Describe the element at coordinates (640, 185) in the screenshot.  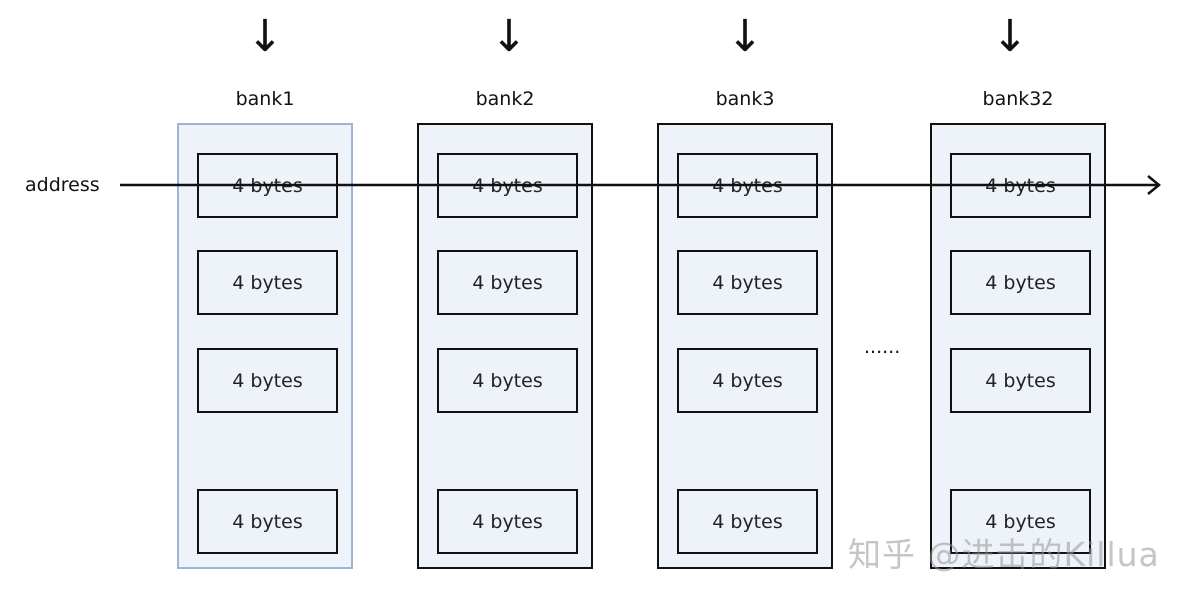
I see `address-arrow` at that location.